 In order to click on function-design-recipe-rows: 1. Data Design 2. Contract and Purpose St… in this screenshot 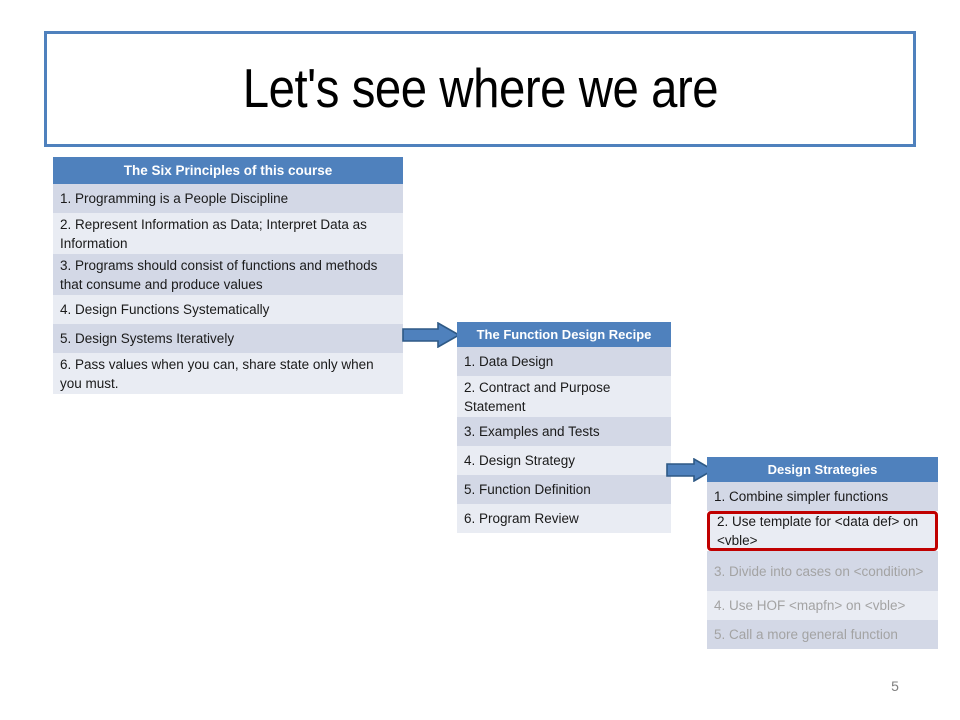, I will do `click(564, 440)`.